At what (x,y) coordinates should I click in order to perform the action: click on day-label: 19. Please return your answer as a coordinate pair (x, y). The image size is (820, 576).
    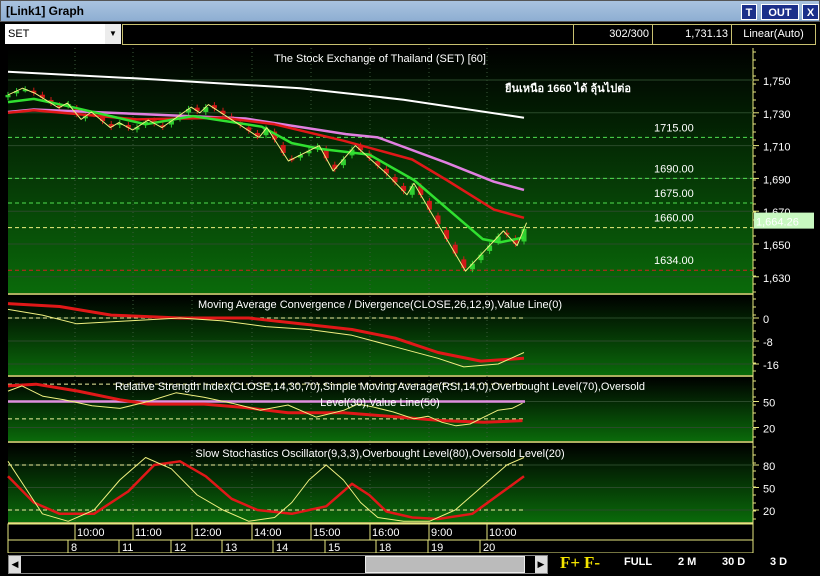
    Looking at the image, I should click on (437, 547).